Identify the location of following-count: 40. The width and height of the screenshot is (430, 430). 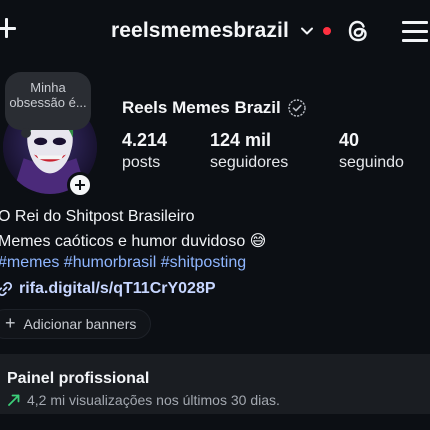
(349, 140).